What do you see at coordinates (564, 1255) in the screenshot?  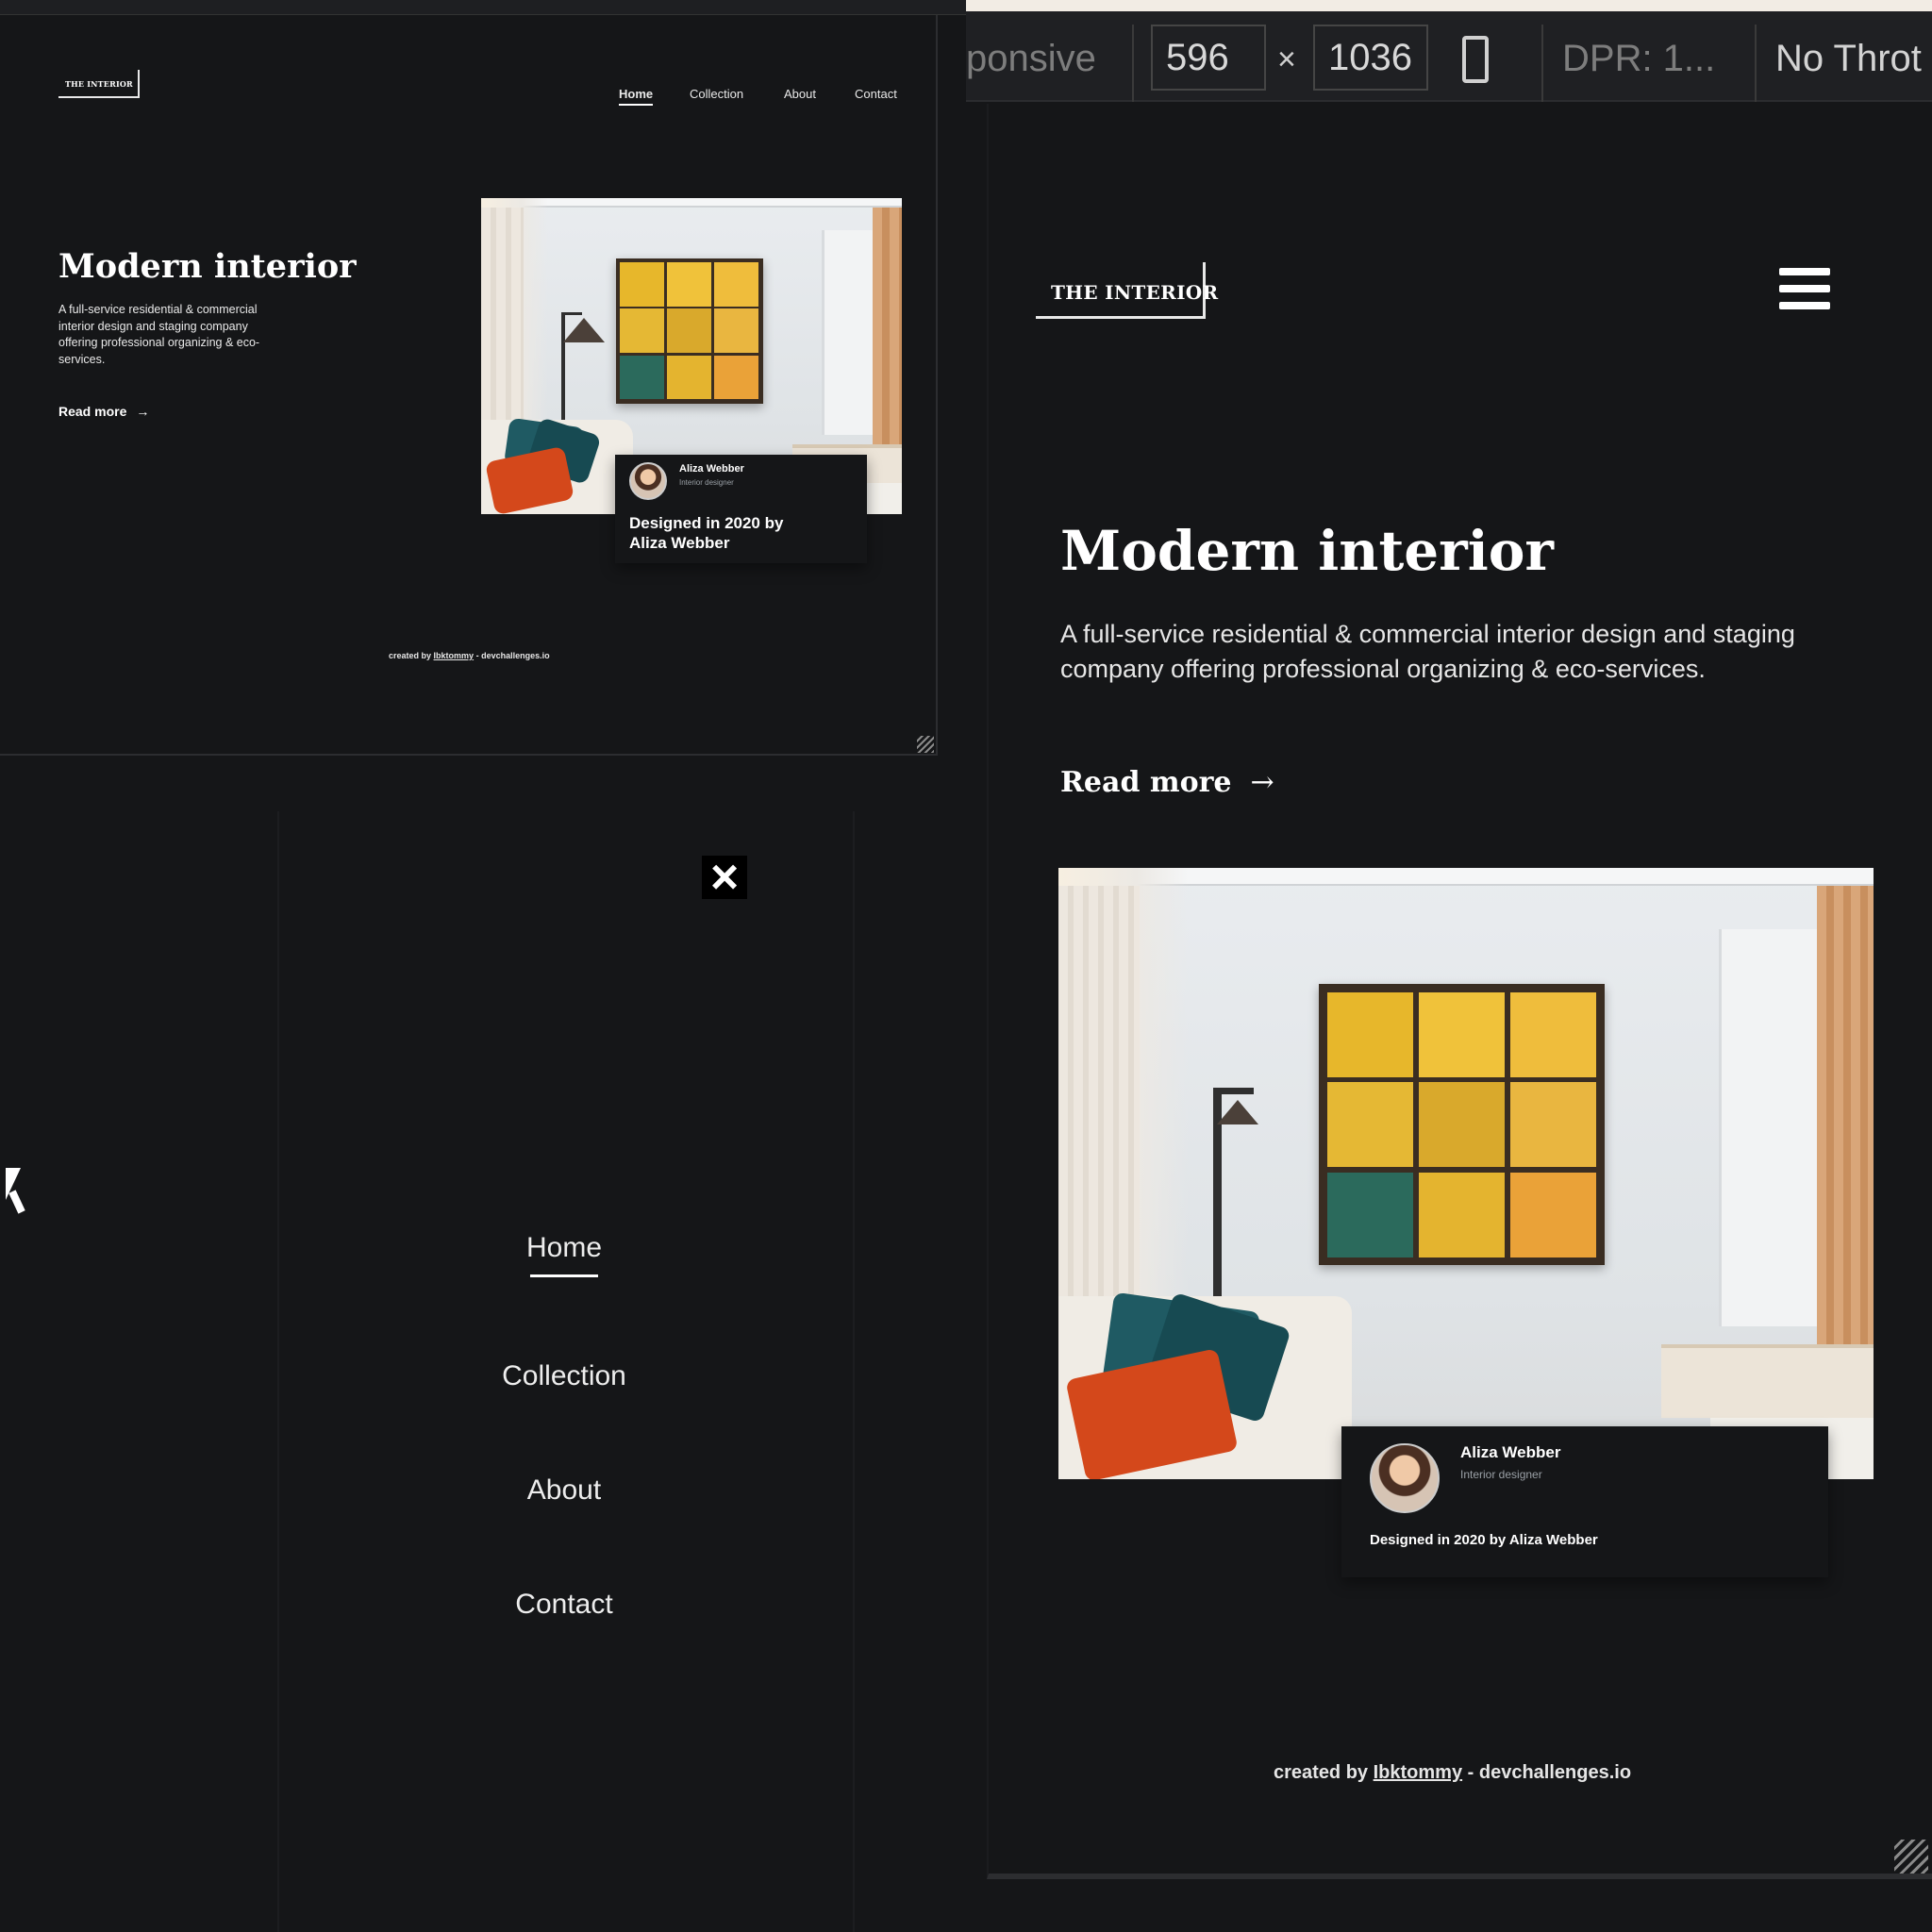 I see `menu-item-home: Home` at bounding box center [564, 1255].